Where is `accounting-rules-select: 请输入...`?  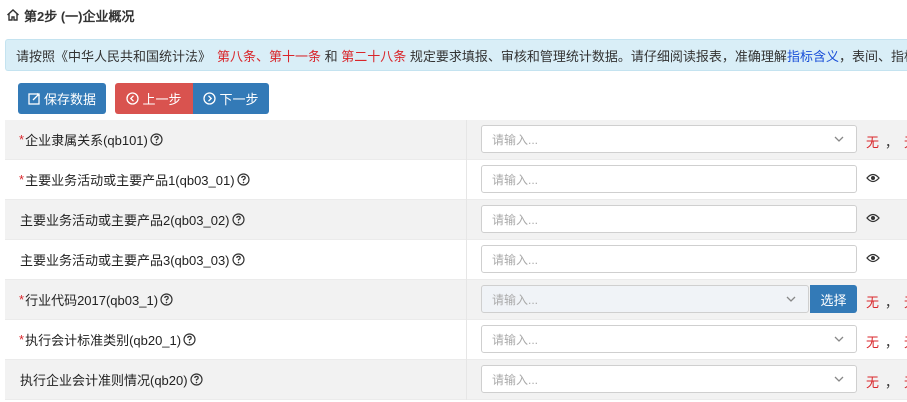 accounting-rules-select: 请输入... is located at coordinates (669, 379).